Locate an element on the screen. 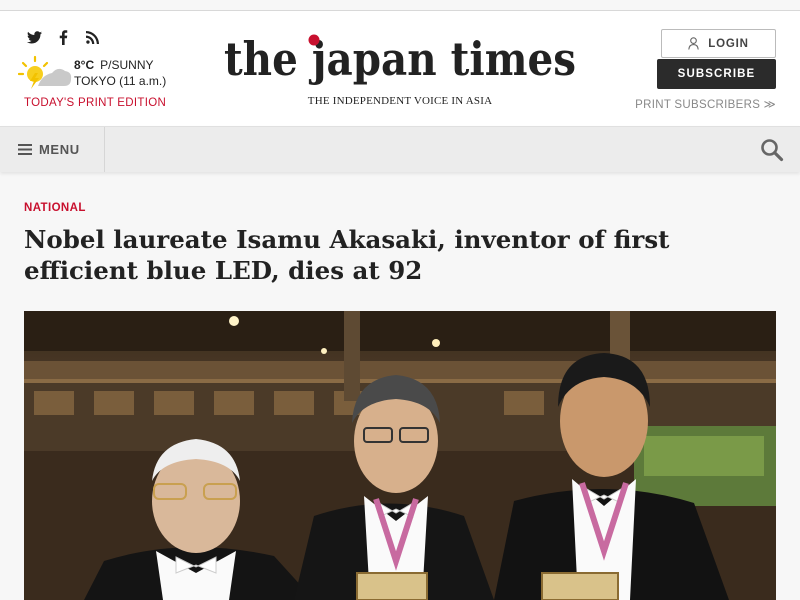 The height and width of the screenshot is (600, 800). subscribe-button: SUBSCRIBE is located at coordinates (716, 74).